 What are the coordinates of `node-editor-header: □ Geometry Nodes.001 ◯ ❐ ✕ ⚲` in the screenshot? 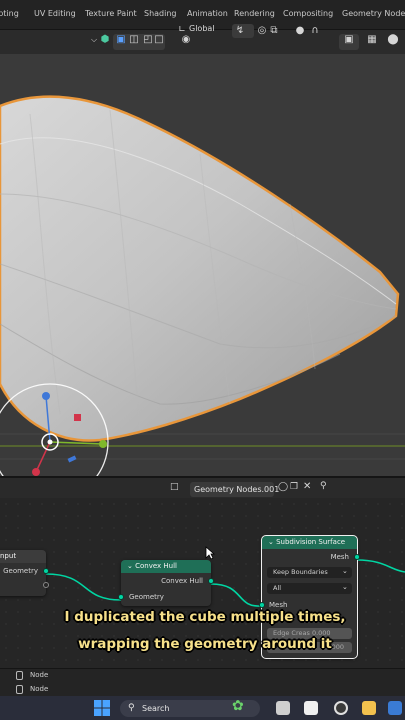 It's located at (202, 487).